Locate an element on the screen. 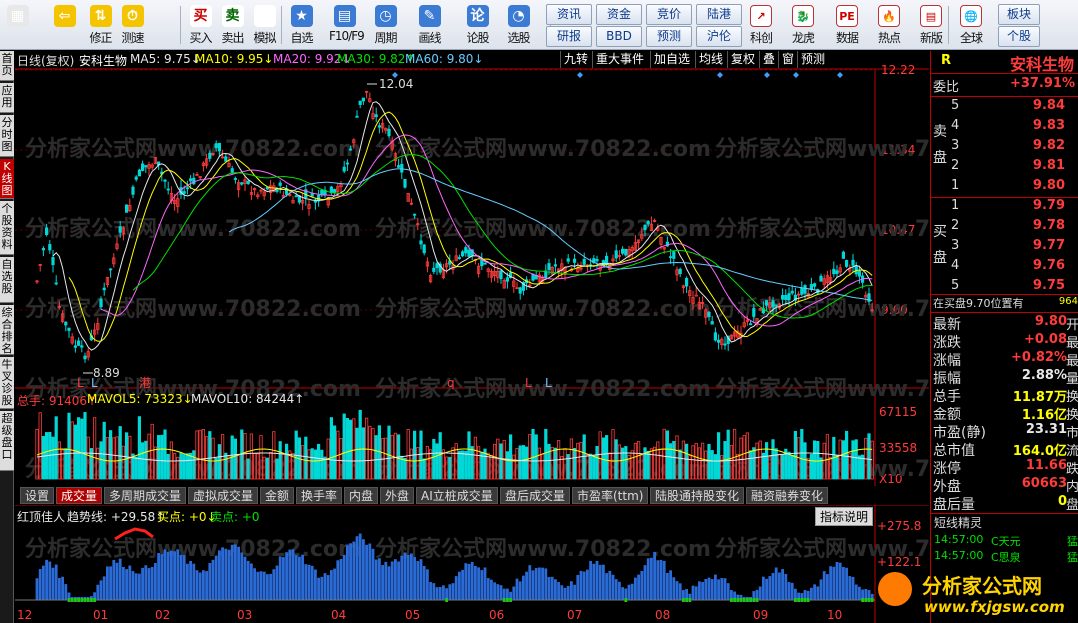  toolbar-right-button-4: ▤ 新版 is located at coordinates (931, 25).